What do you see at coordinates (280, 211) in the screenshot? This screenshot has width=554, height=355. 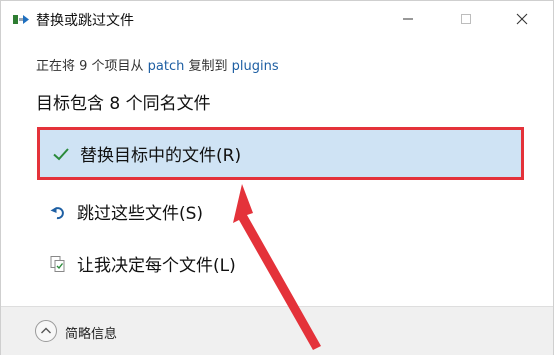 I see `skip-files-option: 跳过这些文件(S)` at bounding box center [280, 211].